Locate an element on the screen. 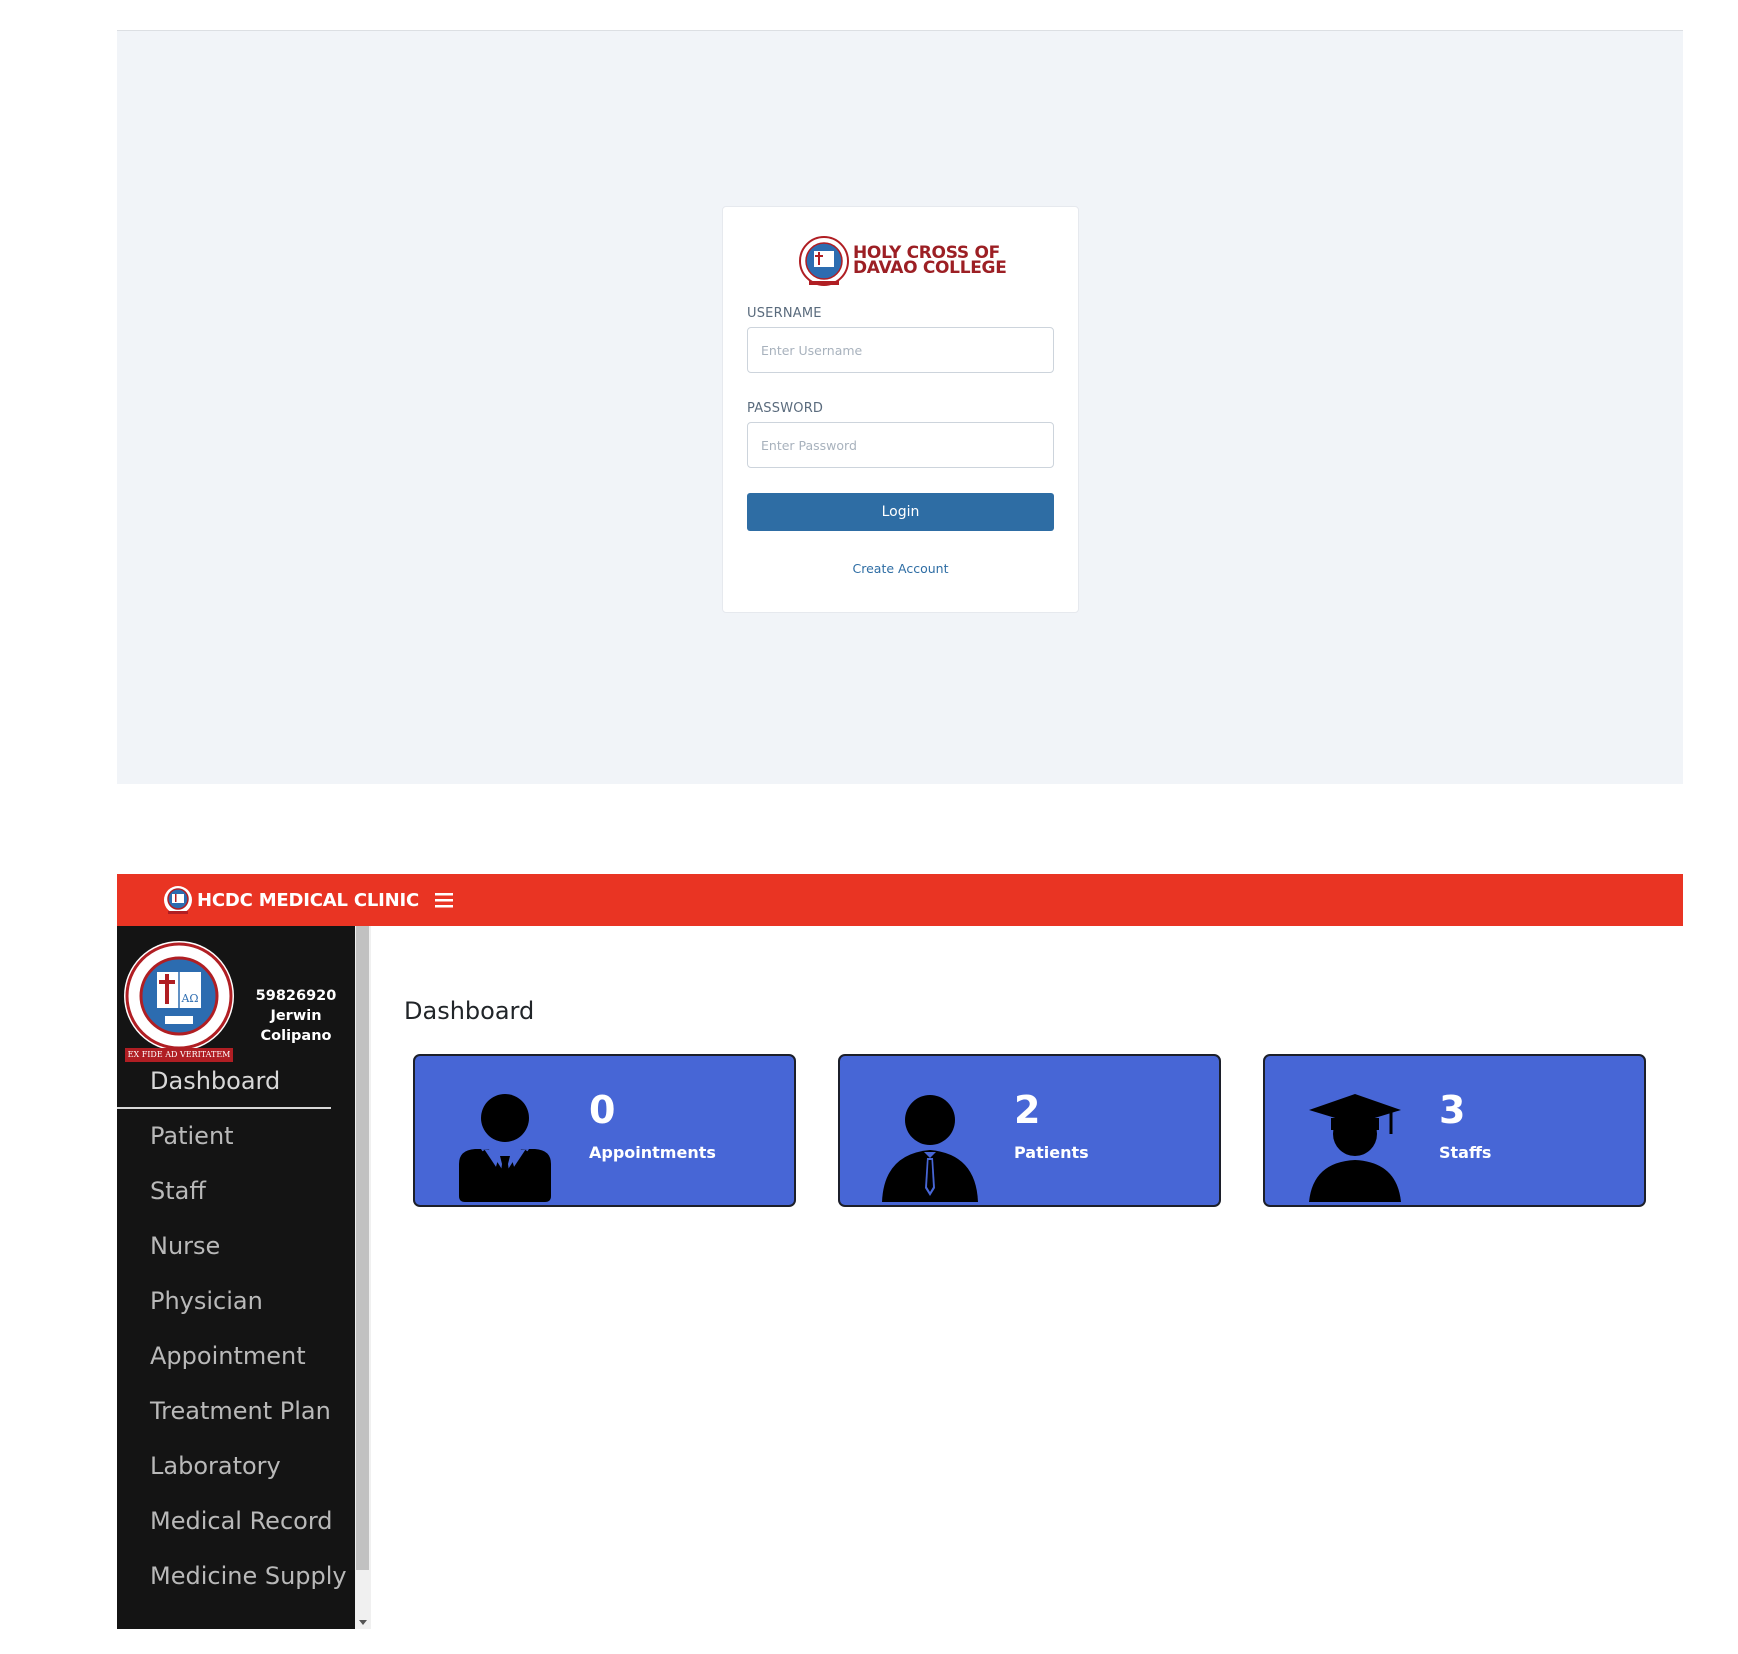  create-account-link: Create Account is located at coordinates (900, 568).